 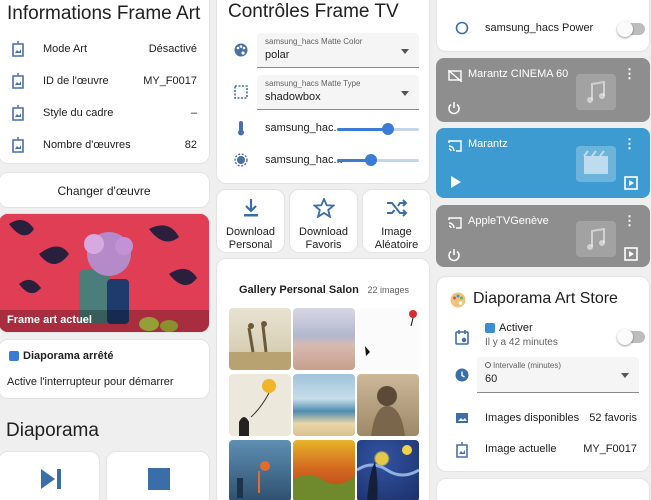 I want to click on activate-toggle, so click(x=631, y=337).